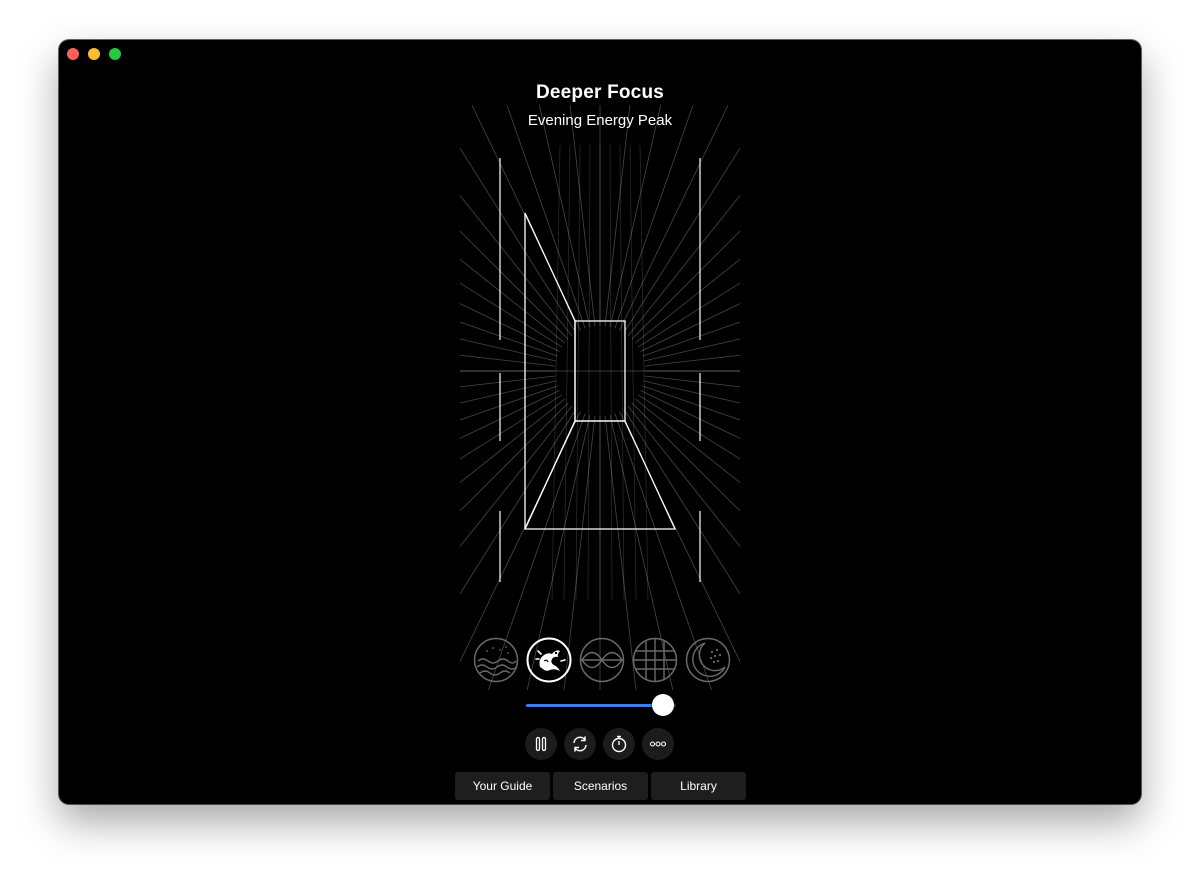  What do you see at coordinates (599, 744) in the screenshot?
I see `playback-controls` at bounding box center [599, 744].